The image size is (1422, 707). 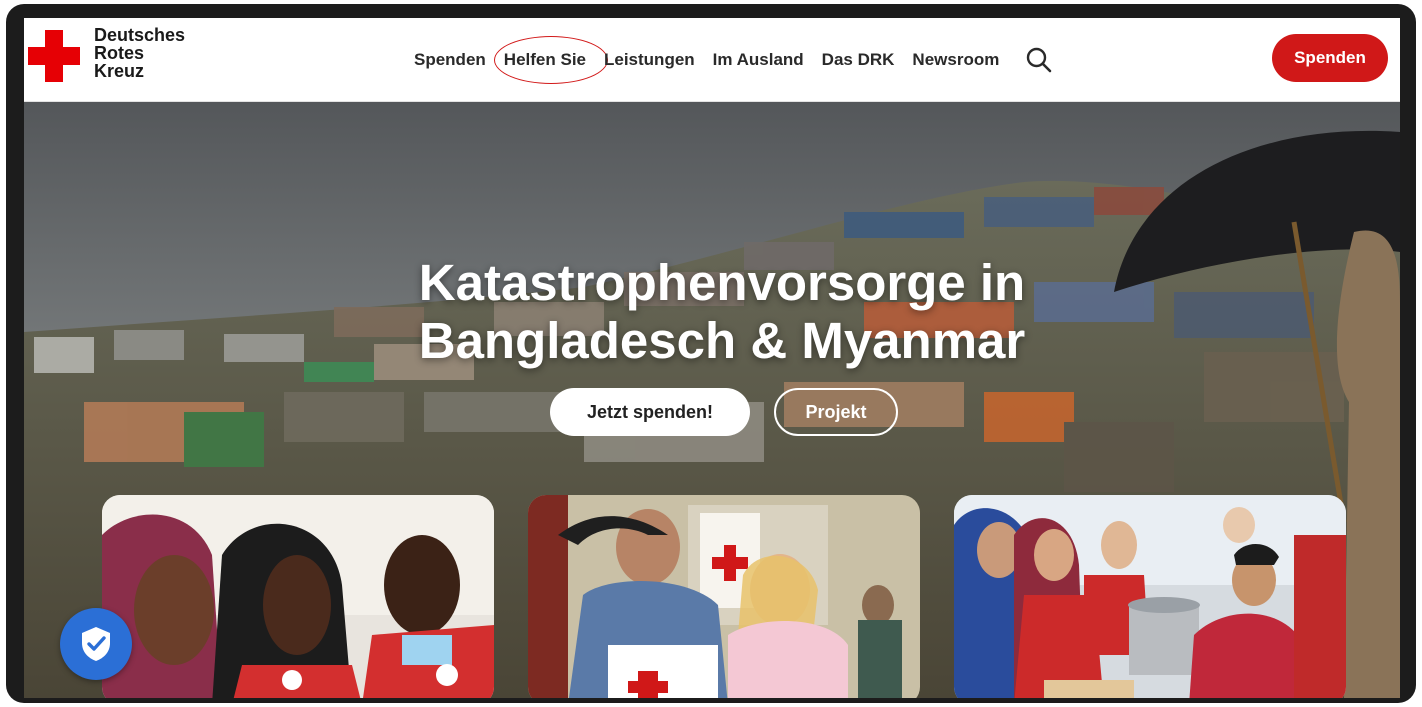 I want to click on search-icon, so click(x=1039, y=60).